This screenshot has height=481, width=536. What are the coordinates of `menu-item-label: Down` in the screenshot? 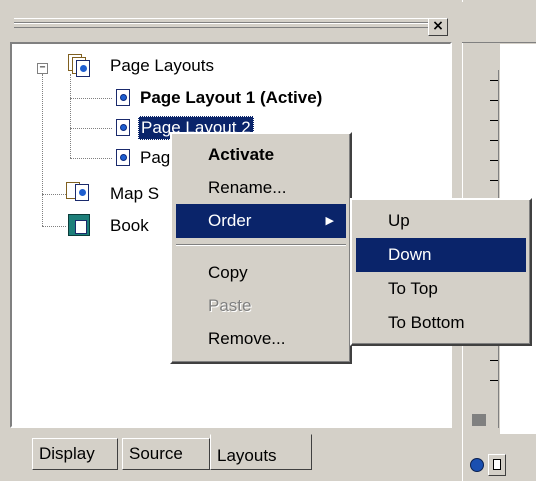 It's located at (410, 254).